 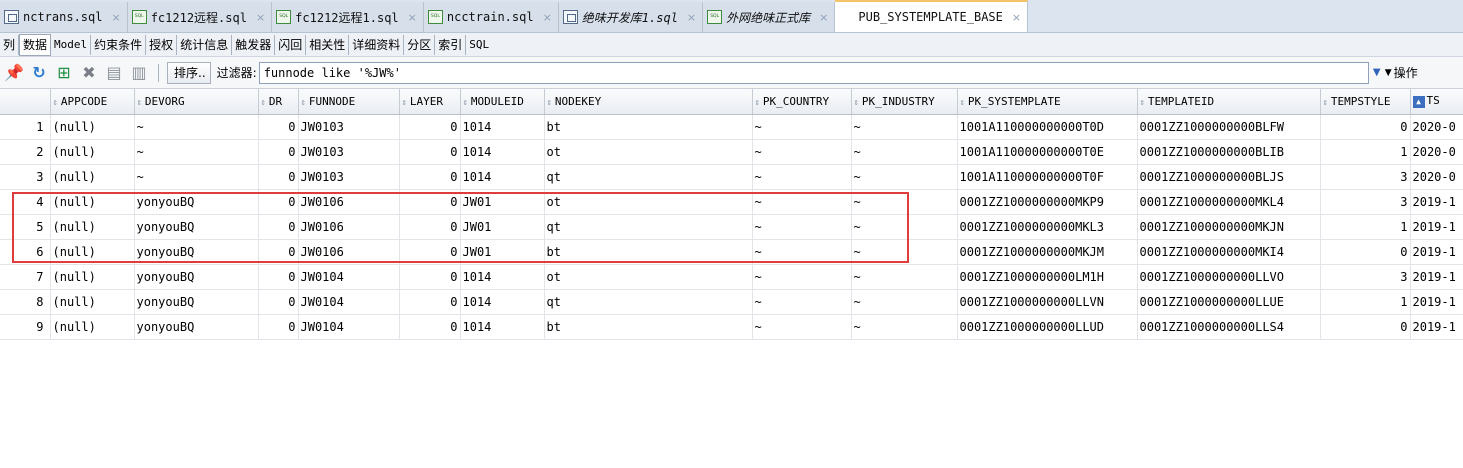 What do you see at coordinates (648, 102) in the screenshot?
I see `column-header: ⇕ NODEKEY` at bounding box center [648, 102].